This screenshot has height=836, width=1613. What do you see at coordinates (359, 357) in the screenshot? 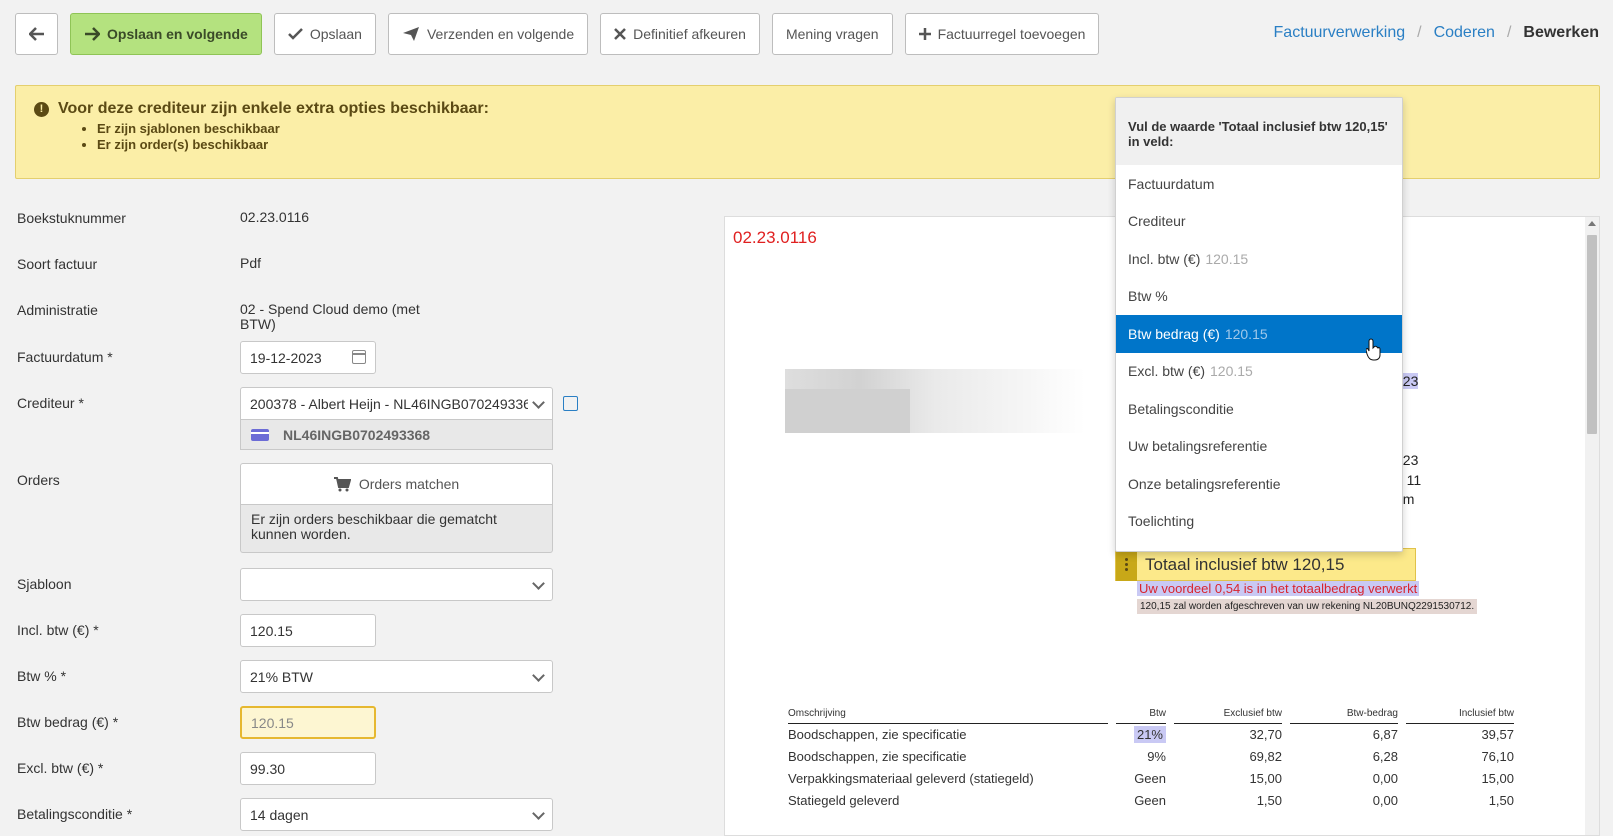
I see `calendar-icon` at bounding box center [359, 357].